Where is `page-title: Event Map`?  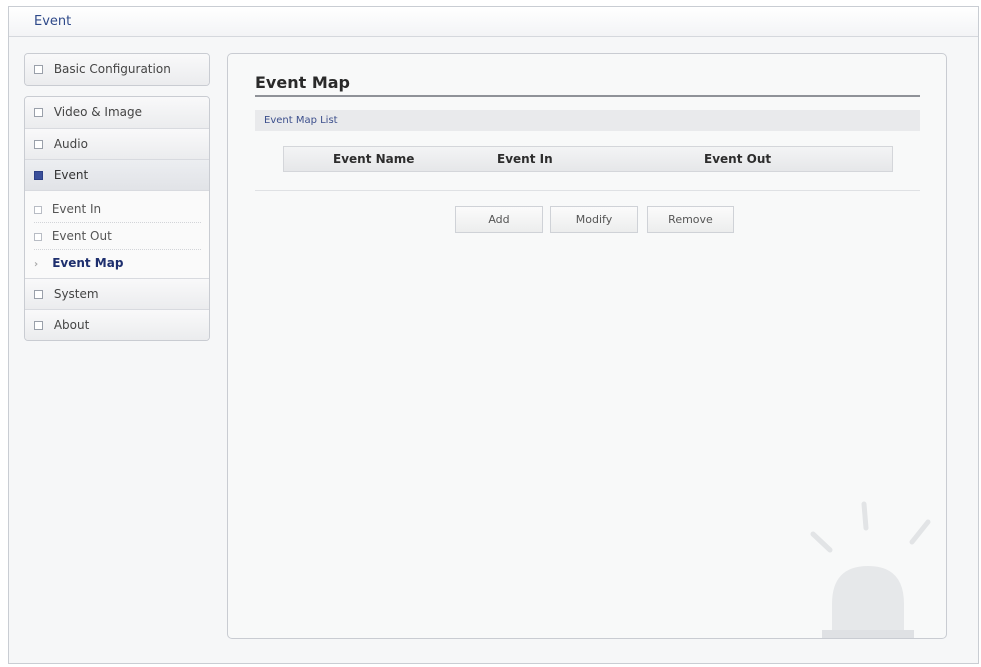
page-title: Event Map is located at coordinates (302, 82).